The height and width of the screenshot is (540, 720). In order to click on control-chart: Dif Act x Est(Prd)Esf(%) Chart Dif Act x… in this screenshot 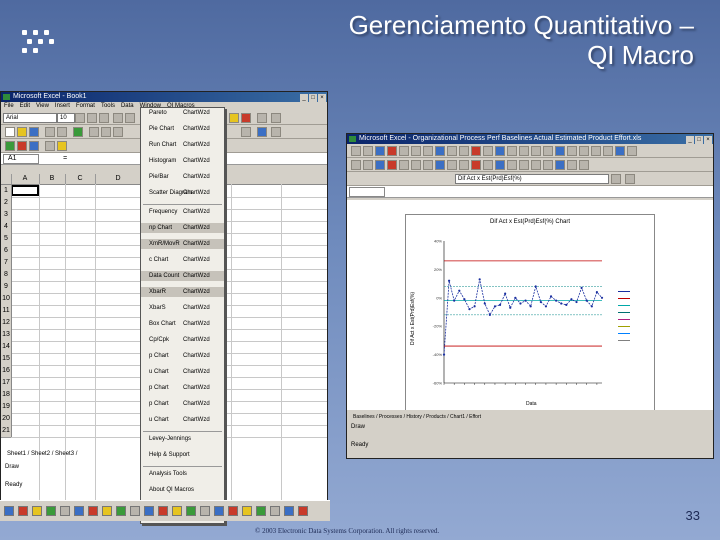, I will do `click(530, 312)`.